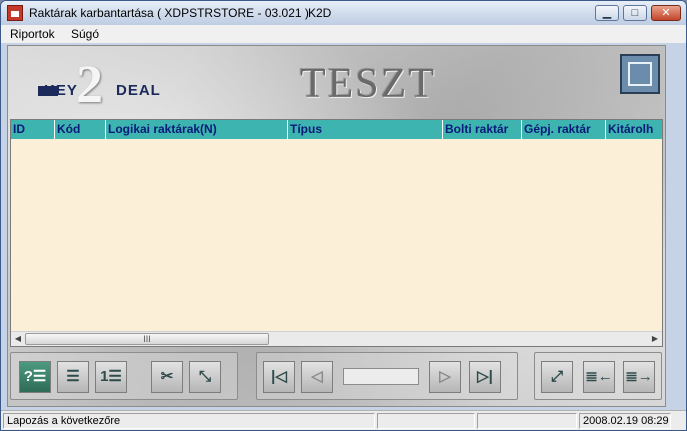  I want to click on logo-deal: DEAL, so click(138, 90).